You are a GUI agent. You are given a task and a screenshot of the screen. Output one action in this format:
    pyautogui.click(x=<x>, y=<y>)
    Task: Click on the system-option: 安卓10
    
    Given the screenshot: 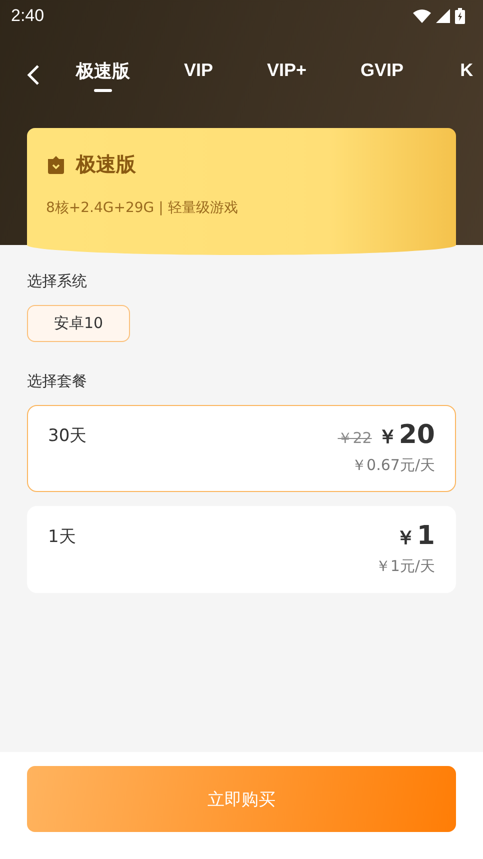 What is the action you would take?
    pyautogui.click(x=78, y=323)
    